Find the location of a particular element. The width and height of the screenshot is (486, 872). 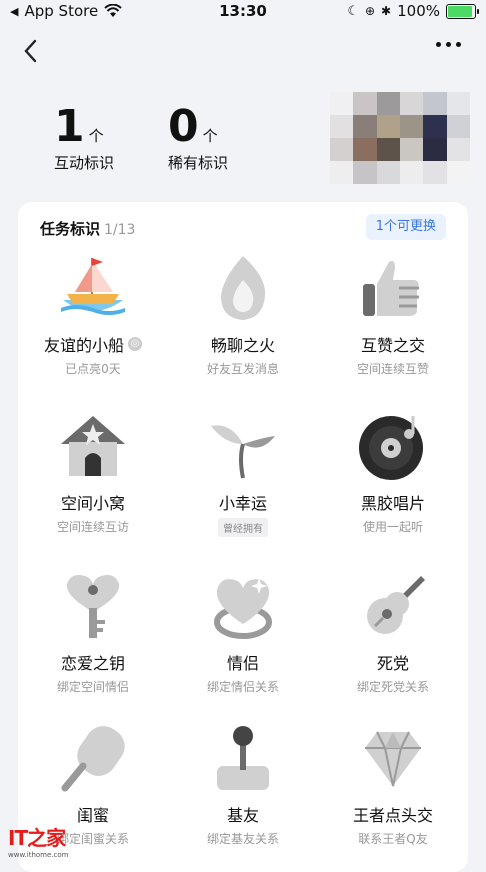

badge-item: 王者点头交联系王者Q友 is located at coordinates (393, 783).